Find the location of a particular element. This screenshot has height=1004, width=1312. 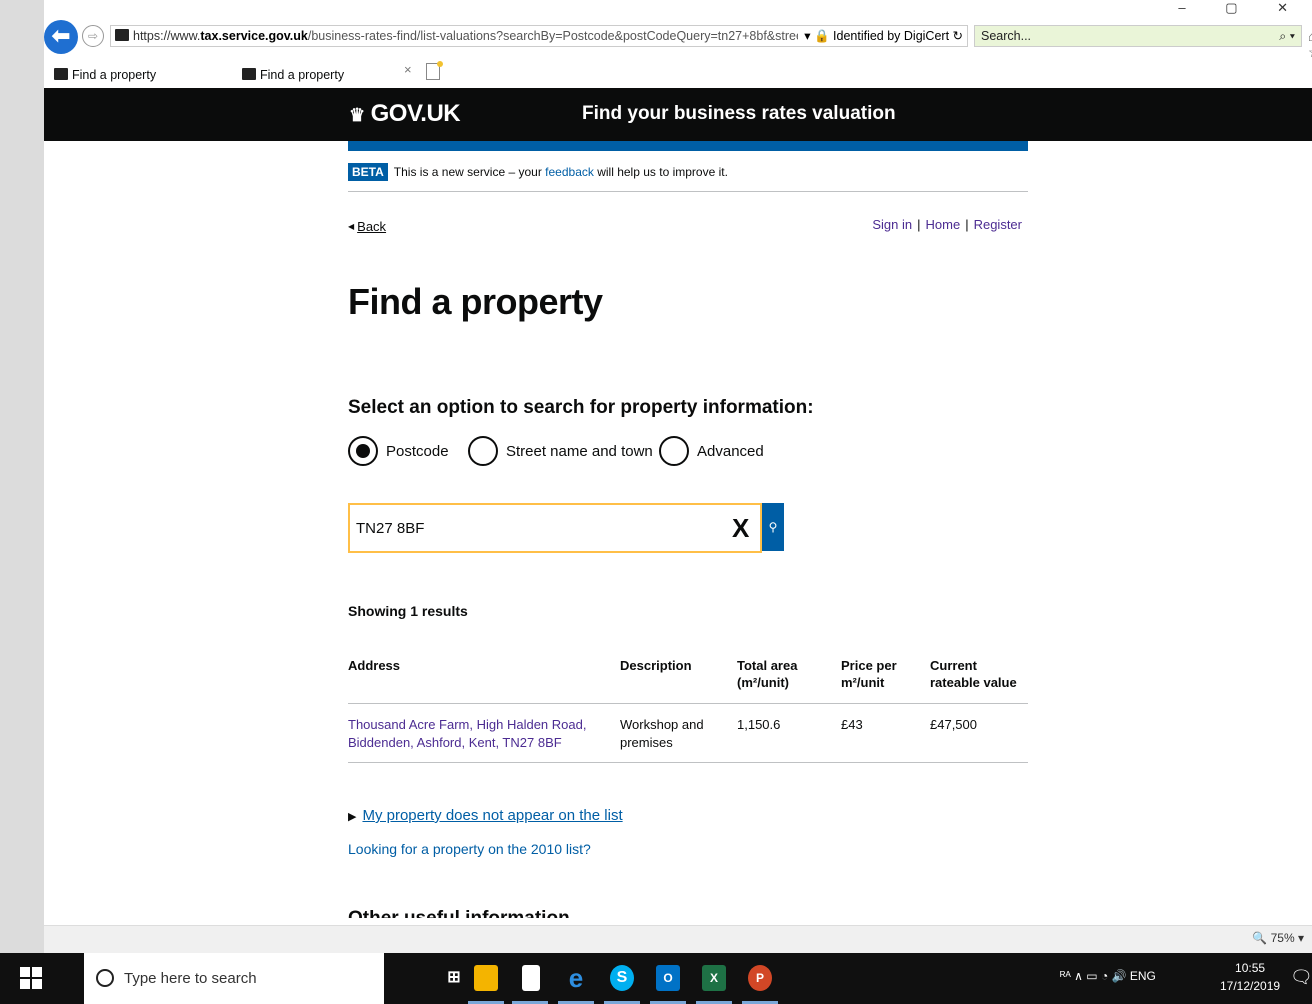

back-link-label: Back is located at coordinates (372, 226).